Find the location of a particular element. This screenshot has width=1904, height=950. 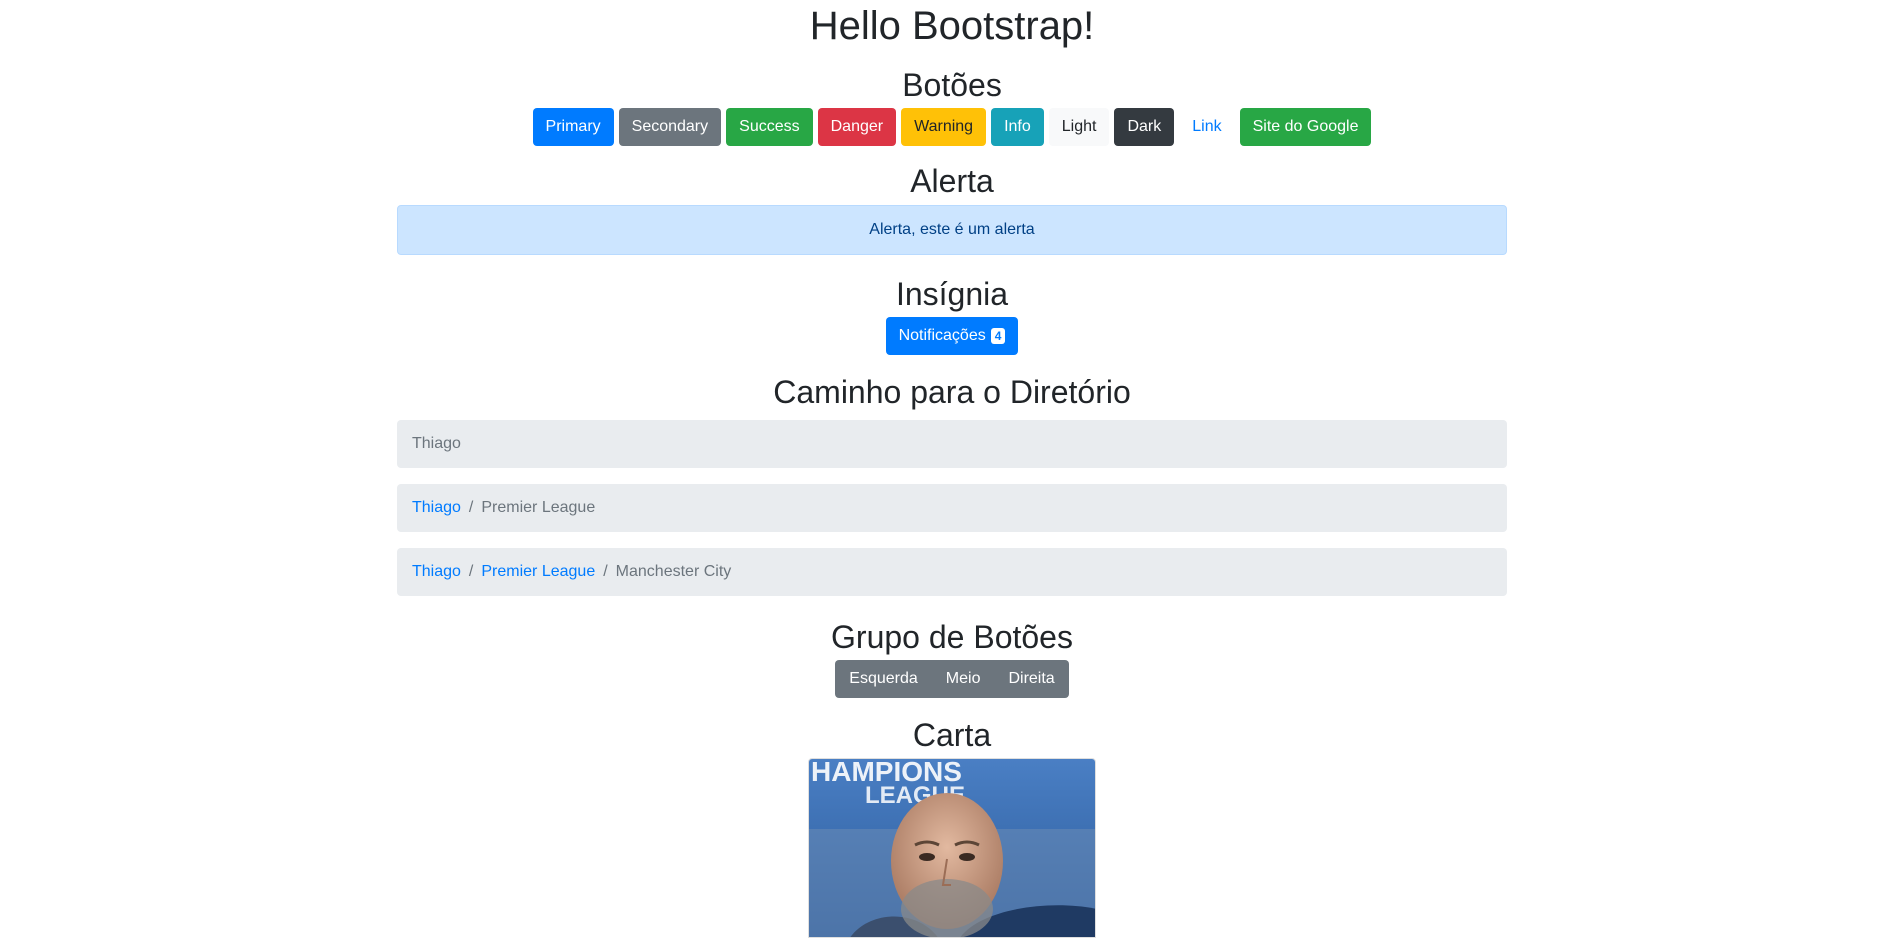

notifications-button: Notificações 4 is located at coordinates (952, 336).